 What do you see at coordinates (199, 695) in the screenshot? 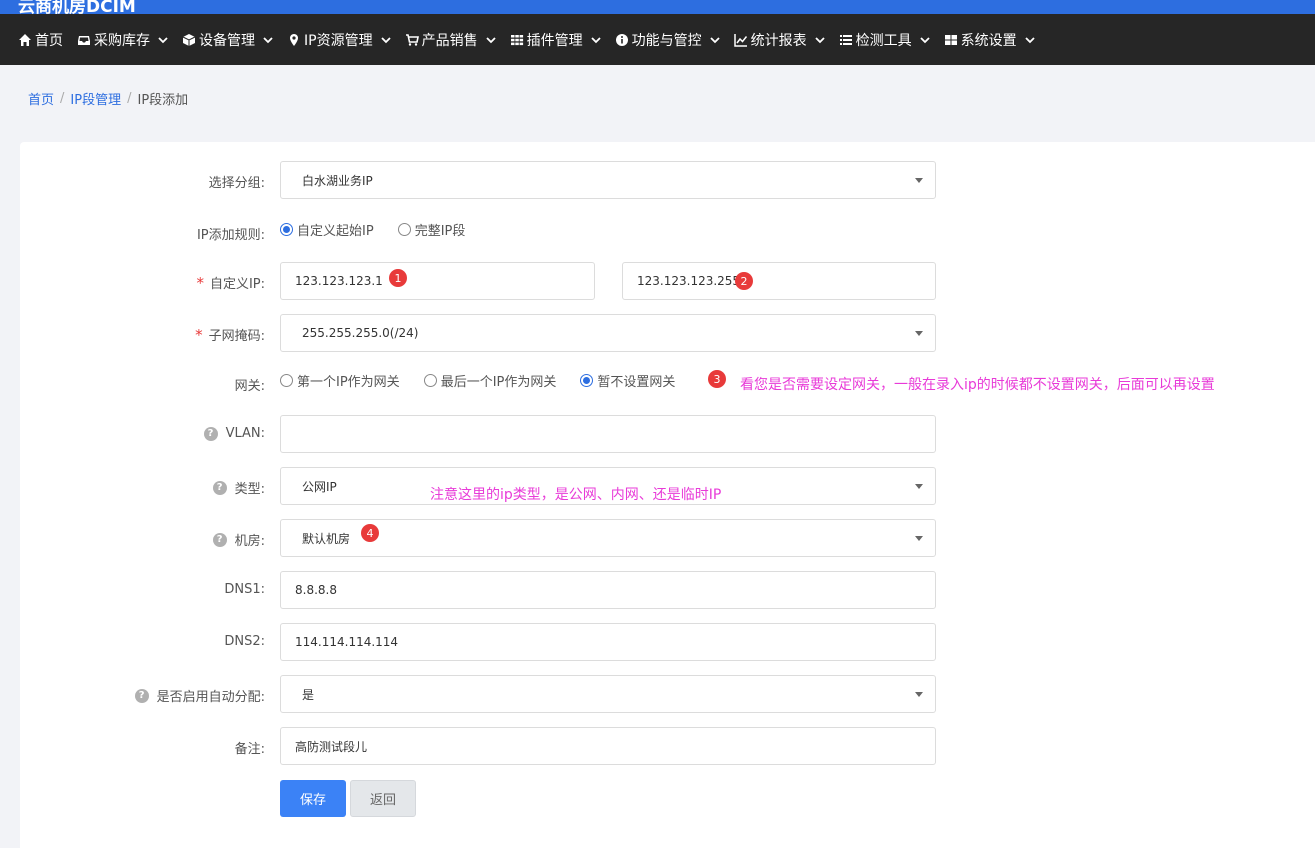
I see `auto-allocate-label: ? 是否启用自动分配:` at bounding box center [199, 695].